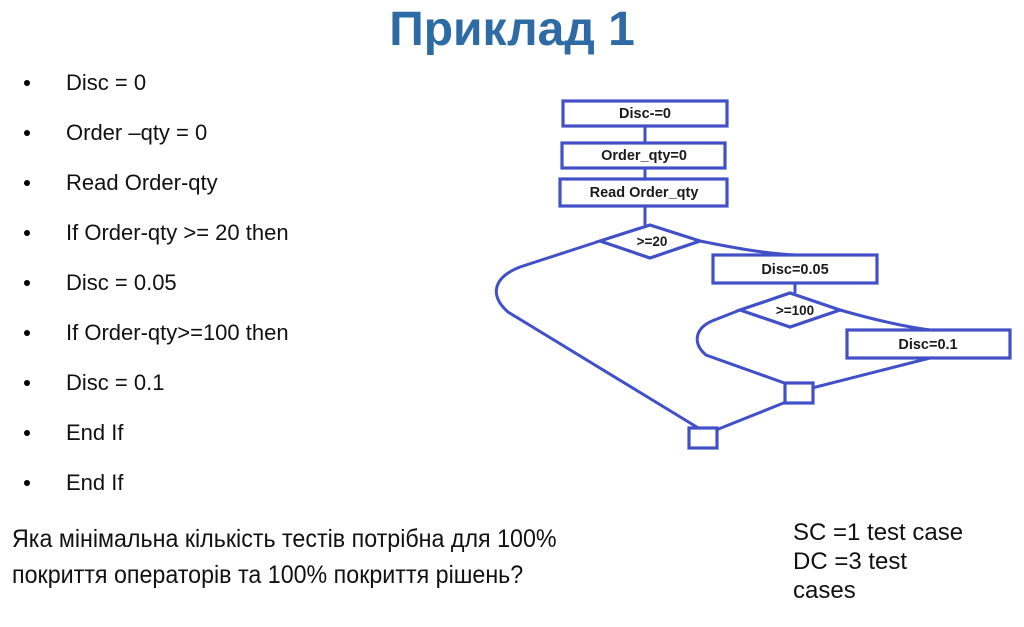  Describe the element at coordinates (106, 82) in the screenshot. I see `list-item-label: Disc = 0` at that location.